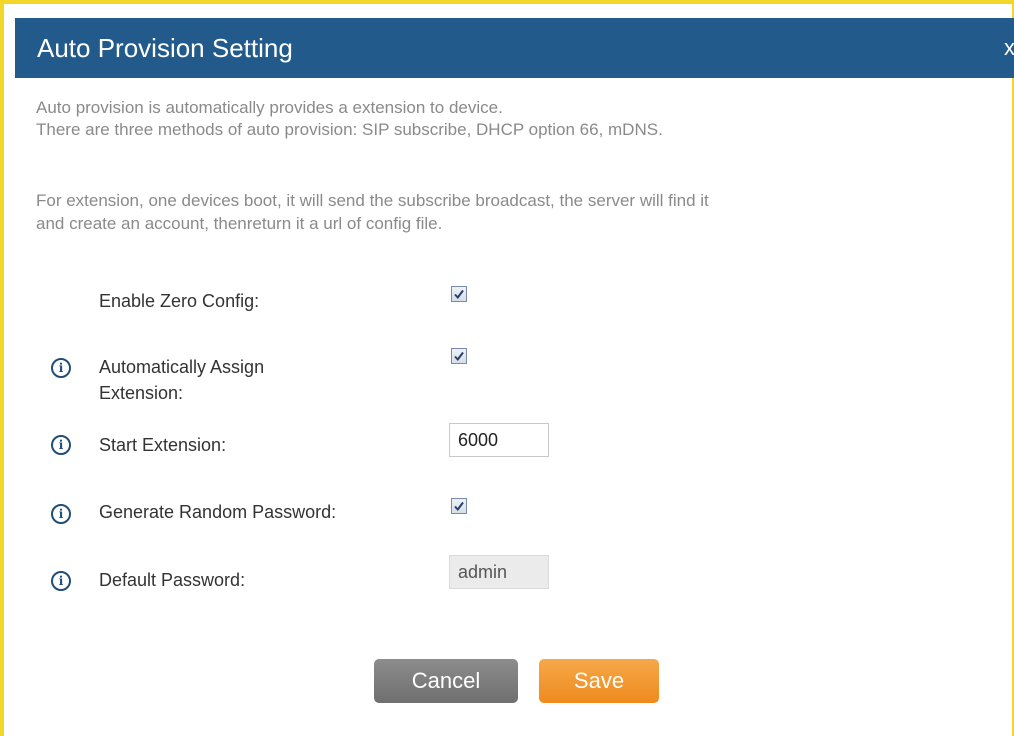 The width and height of the screenshot is (1014, 736). Describe the element at coordinates (514, 48) in the screenshot. I see `dialog-title-bar: Auto Provision Setting x` at that location.